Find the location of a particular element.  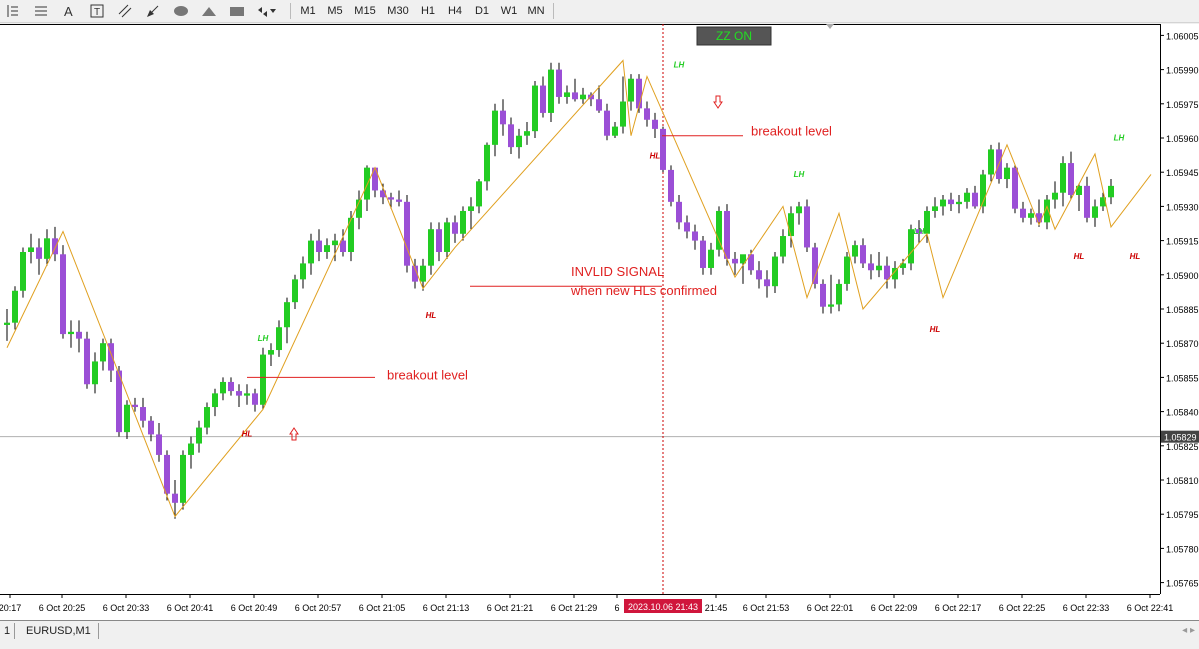

arrow-draw-icon is located at coordinates (153, 11).